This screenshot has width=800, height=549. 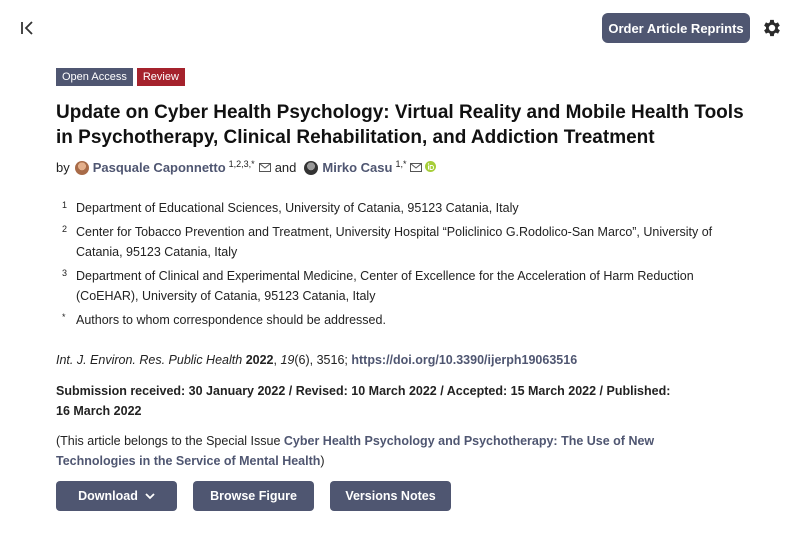 I want to click on article-actions: Download Browse Figure Versions Notes, so click(x=253, y=496).